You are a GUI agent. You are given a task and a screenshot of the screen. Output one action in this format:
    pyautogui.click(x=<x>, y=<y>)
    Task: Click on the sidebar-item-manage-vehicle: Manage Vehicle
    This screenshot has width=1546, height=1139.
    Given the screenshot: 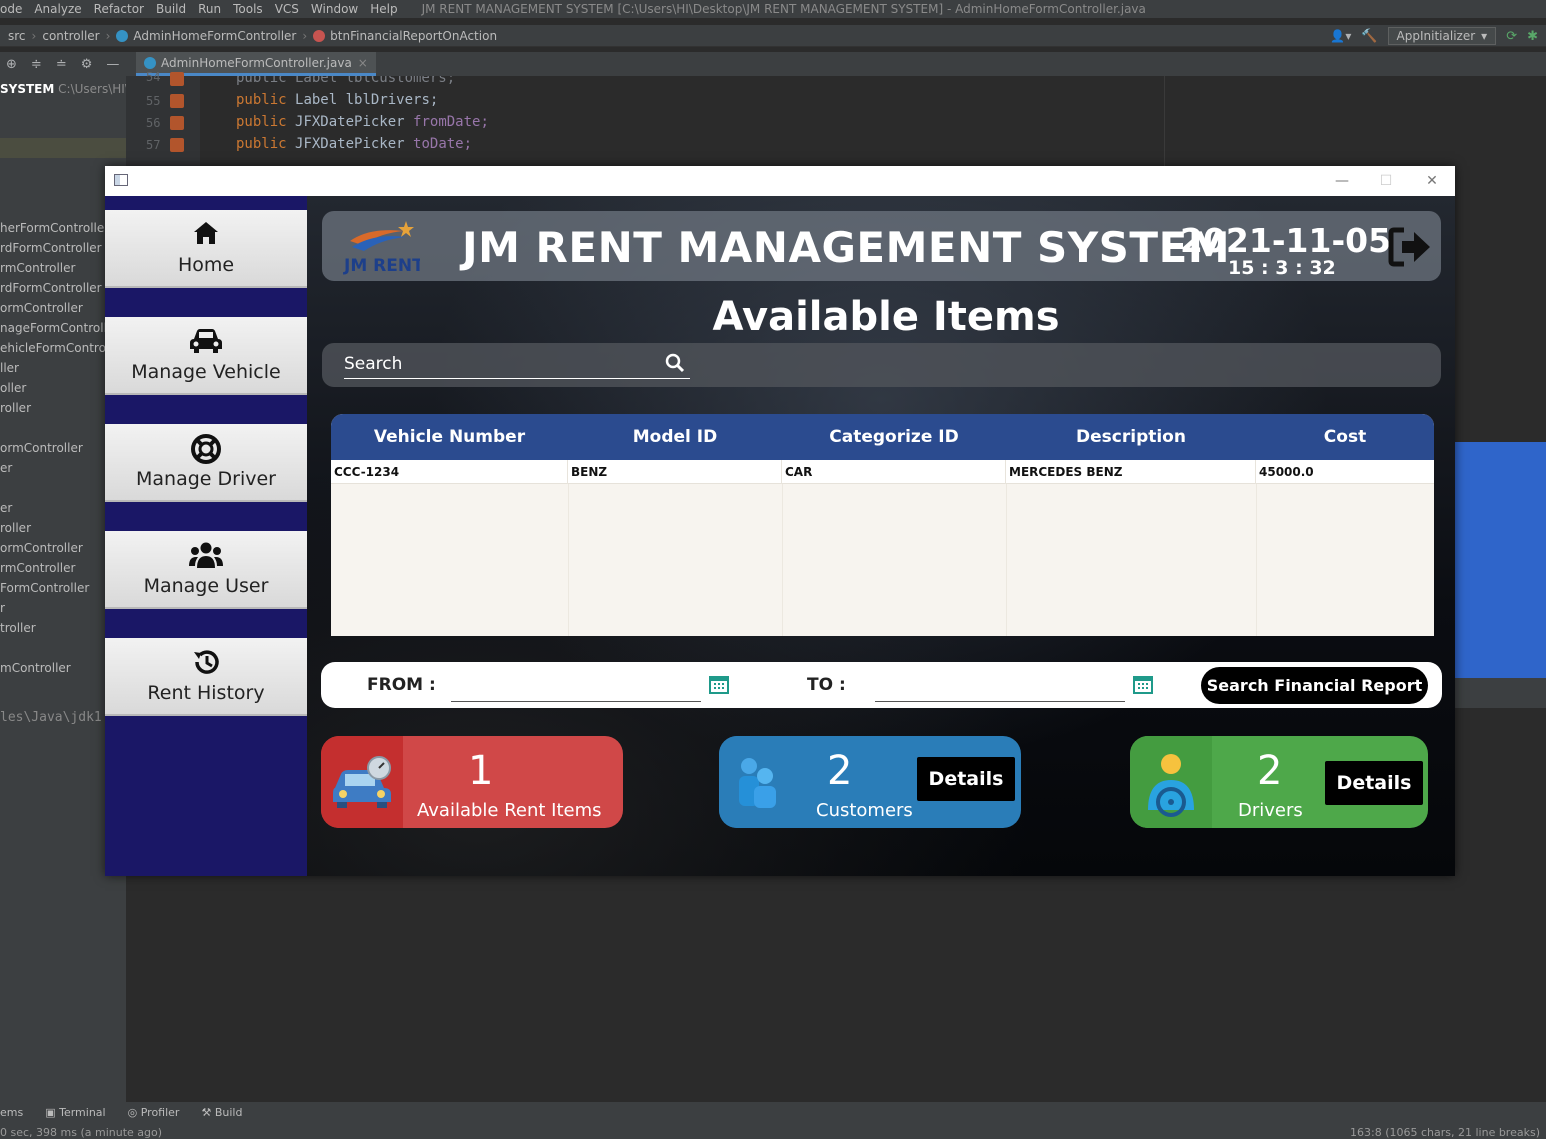 What is the action you would take?
    pyautogui.click(x=206, y=356)
    